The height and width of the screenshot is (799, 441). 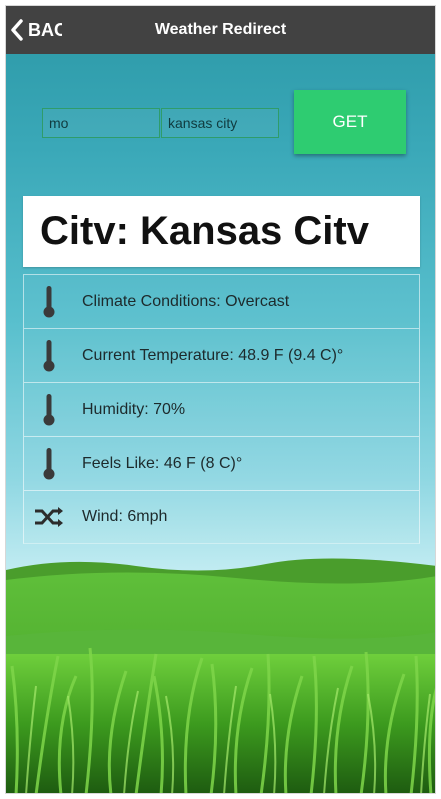 I want to click on list-item-climate: Climate Conditions: Overcast, so click(x=221, y=301).